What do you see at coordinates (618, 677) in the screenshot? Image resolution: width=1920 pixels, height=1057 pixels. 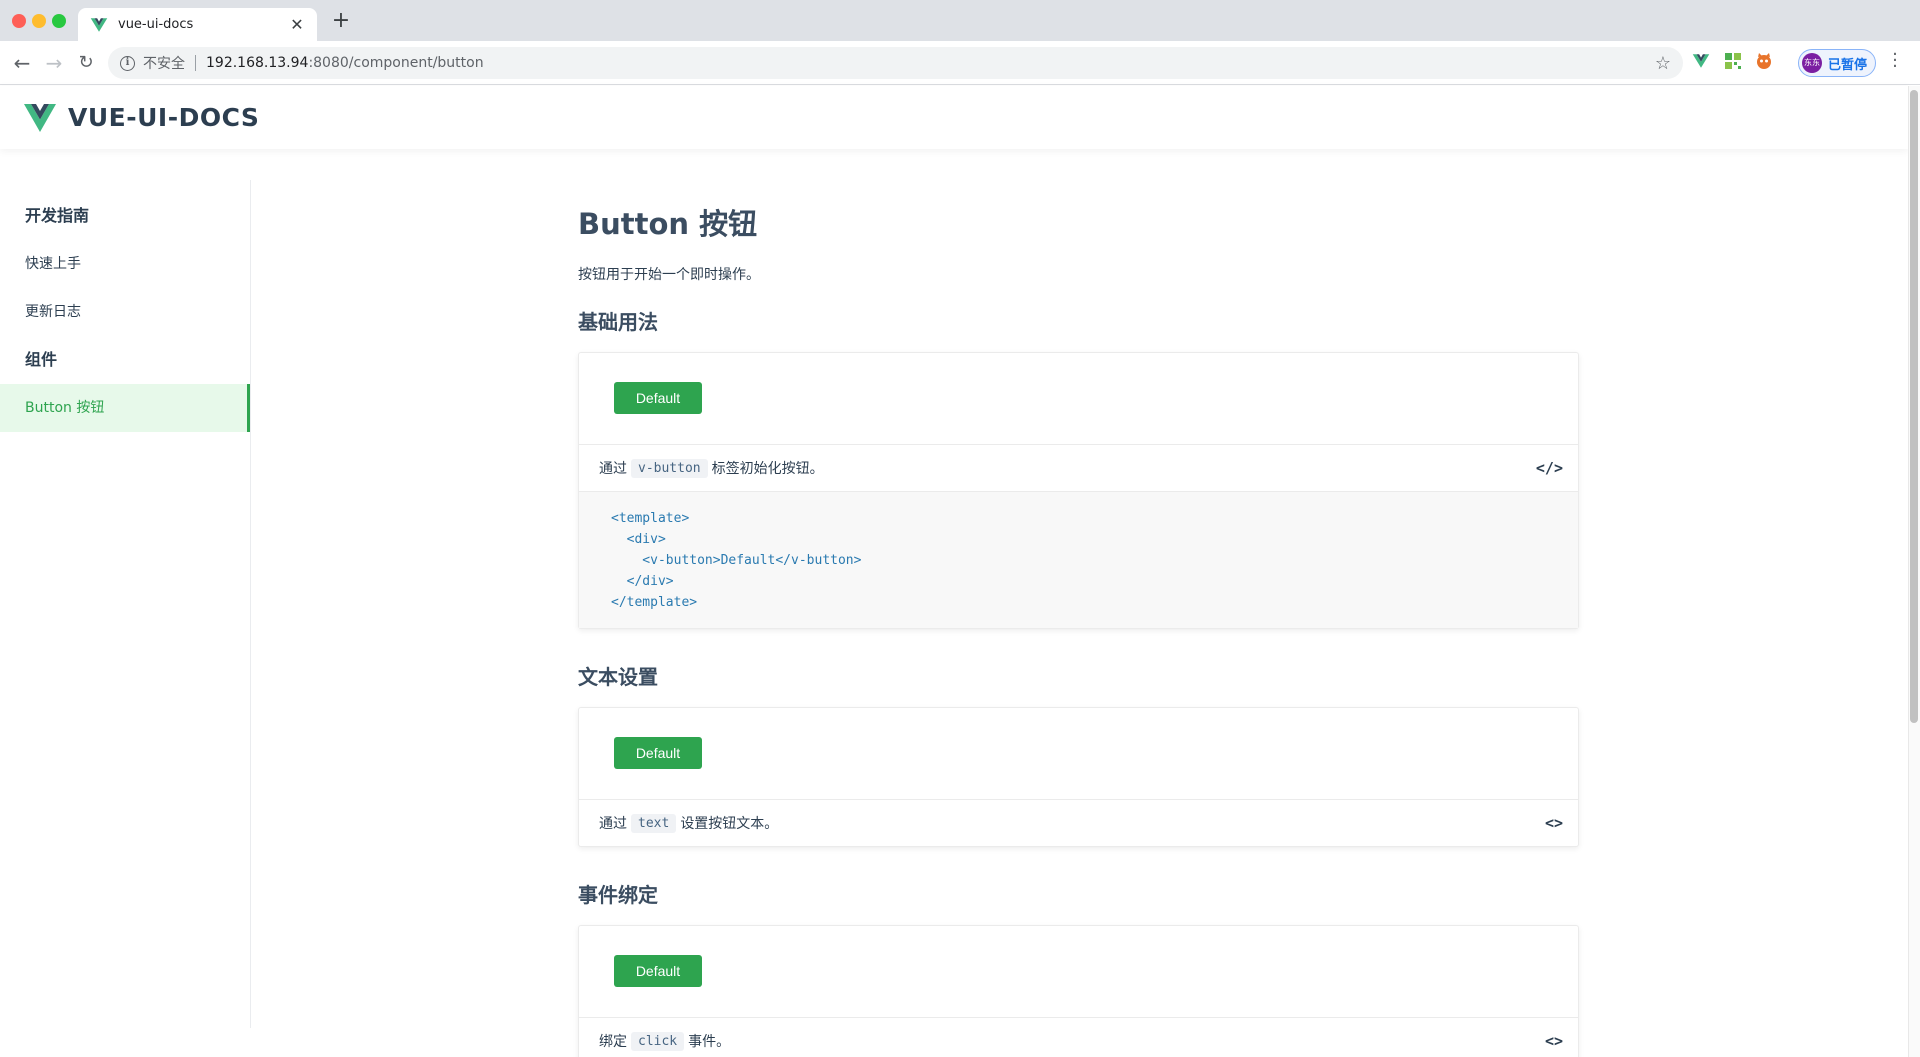 I see `section-title-text: 文本设置` at bounding box center [618, 677].